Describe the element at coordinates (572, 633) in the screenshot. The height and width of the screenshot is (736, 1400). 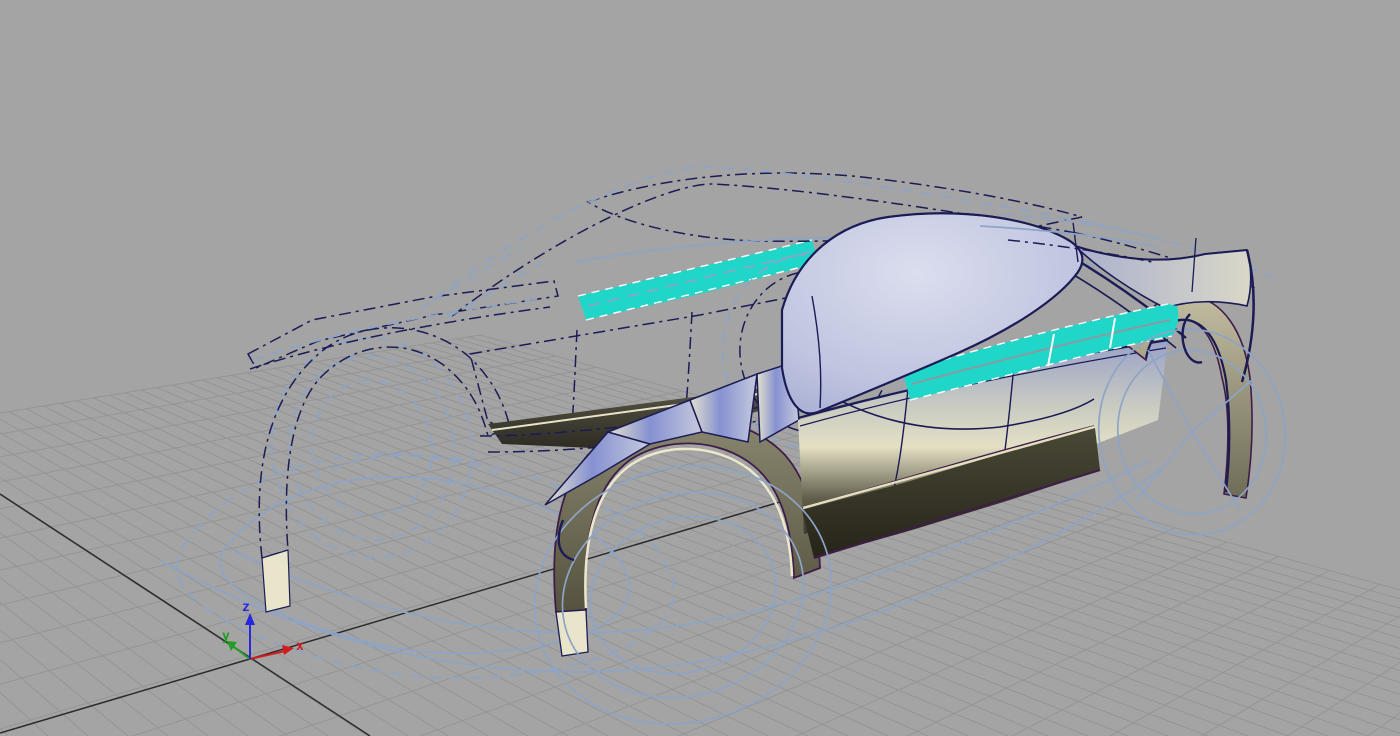
I see `front-arch-end-strip` at that location.